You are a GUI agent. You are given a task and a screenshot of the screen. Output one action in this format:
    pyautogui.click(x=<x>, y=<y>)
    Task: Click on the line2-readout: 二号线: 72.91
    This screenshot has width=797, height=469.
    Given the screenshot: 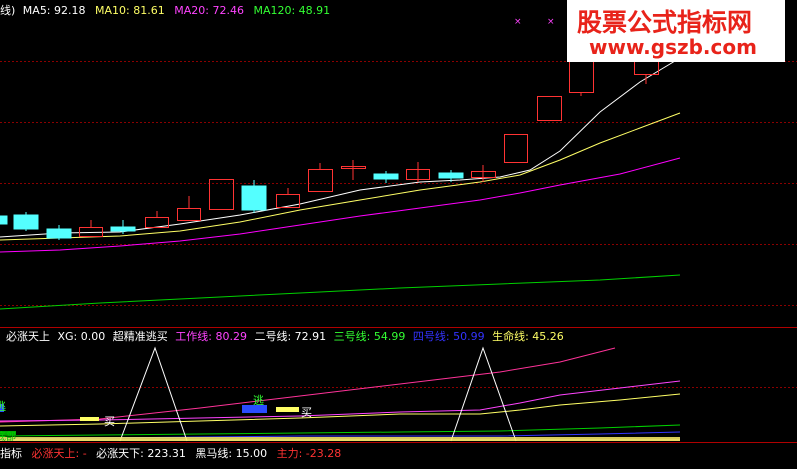 What is the action you would take?
    pyautogui.click(x=290, y=336)
    